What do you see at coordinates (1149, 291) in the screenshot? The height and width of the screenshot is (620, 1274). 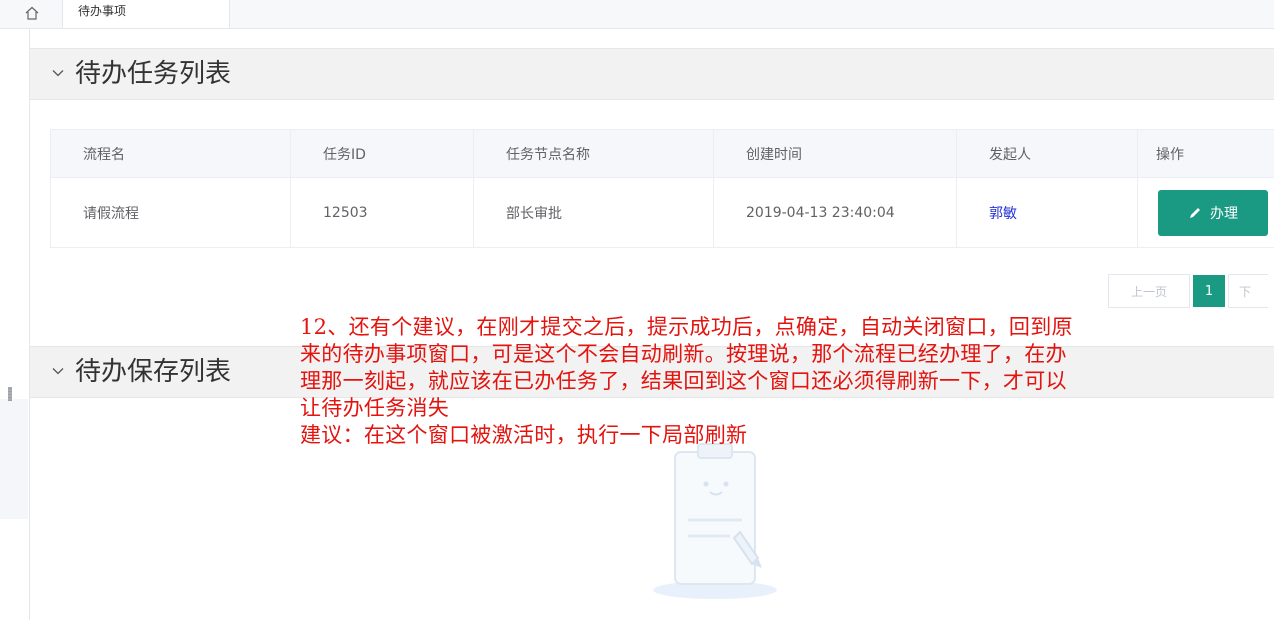 I see `prev-page-button: 上一页` at bounding box center [1149, 291].